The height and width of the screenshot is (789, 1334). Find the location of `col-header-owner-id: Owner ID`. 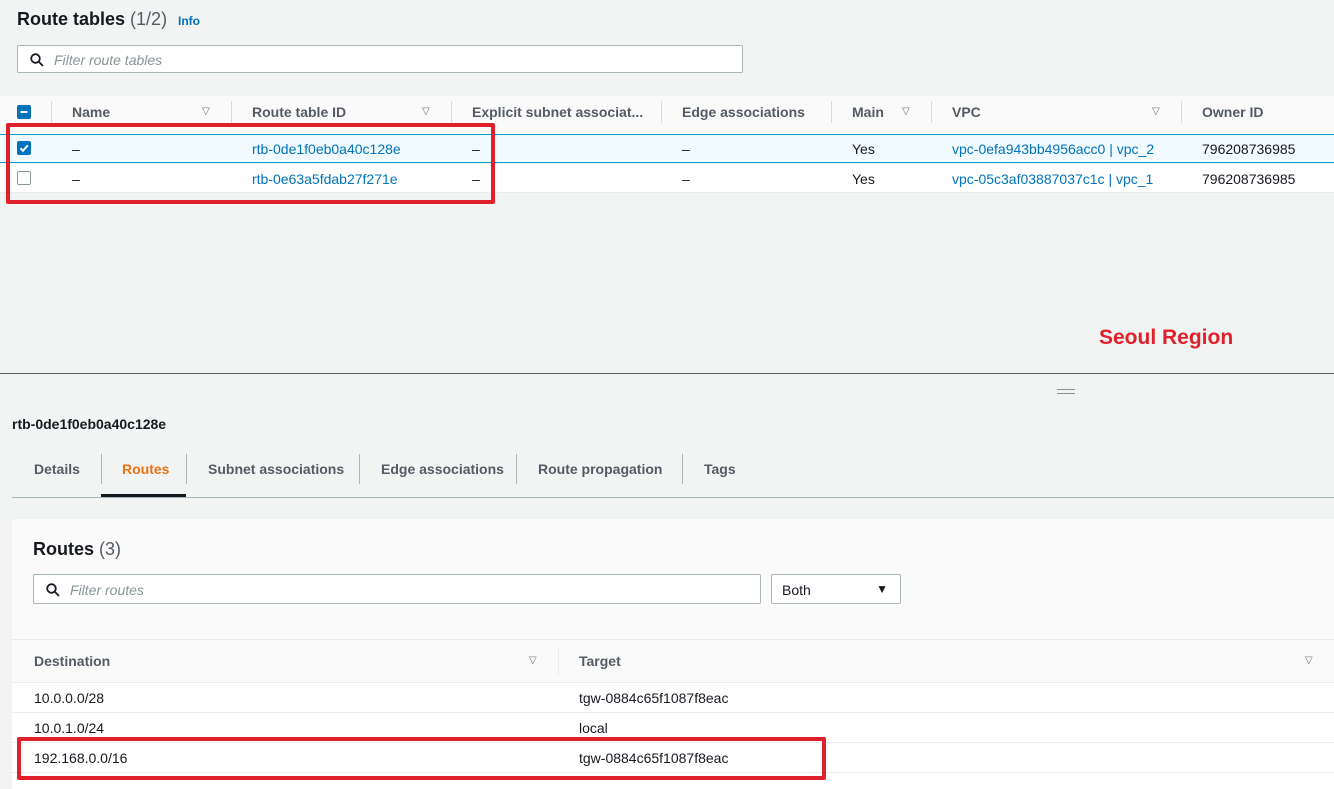

col-header-owner-id: Owner ID is located at coordinates (1232, 112).